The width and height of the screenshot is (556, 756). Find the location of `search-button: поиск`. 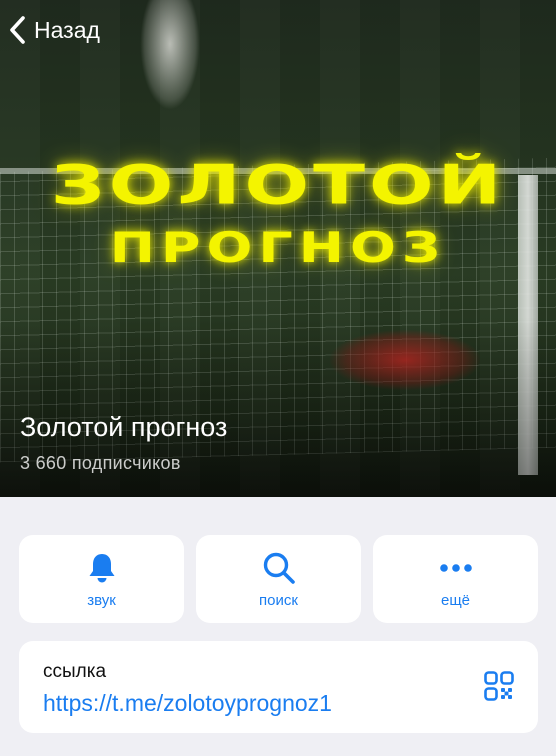

search-button: поиск is located at coordinates (278, 579).